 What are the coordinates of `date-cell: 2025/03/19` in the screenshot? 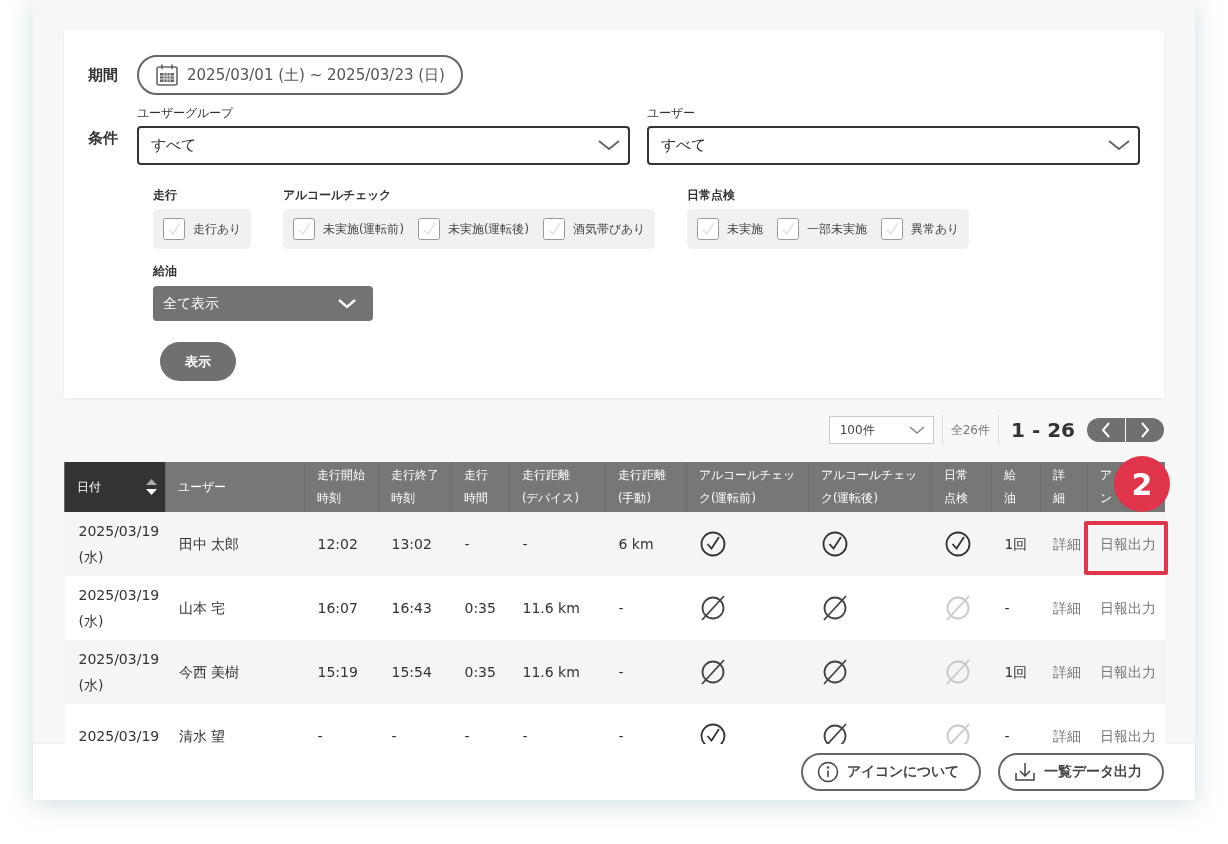 It's located at (115, 724).